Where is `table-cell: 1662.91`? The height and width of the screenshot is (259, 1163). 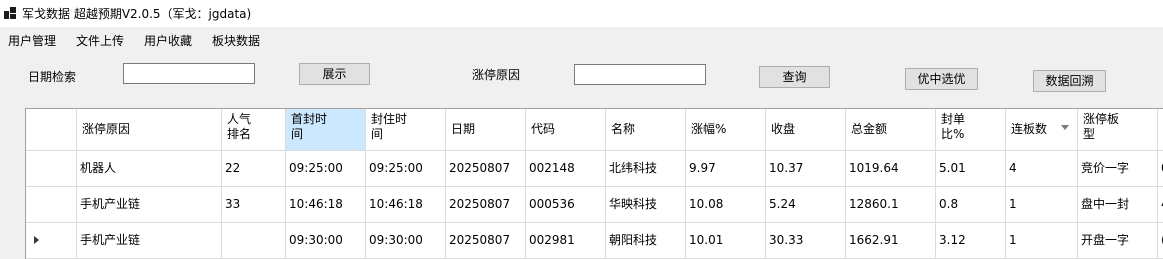 table-cell: 1662.91 is located at coordinates (891, 241).